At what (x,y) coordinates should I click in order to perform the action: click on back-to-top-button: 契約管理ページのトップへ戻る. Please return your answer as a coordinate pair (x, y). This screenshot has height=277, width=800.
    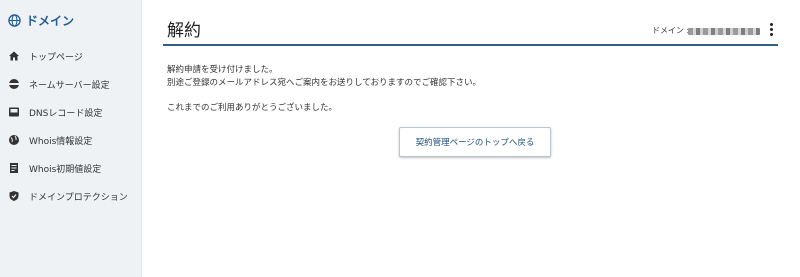
    Looking at the image, I should click on (475, 142).